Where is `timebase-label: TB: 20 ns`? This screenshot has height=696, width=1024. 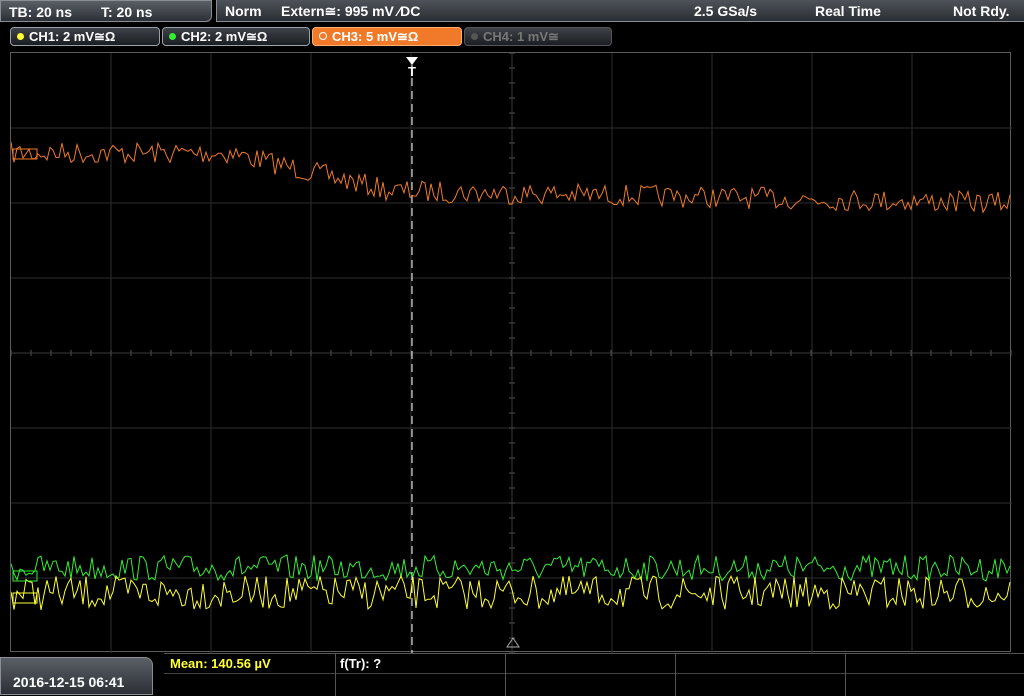 timebase-label: TB: 20 ns is located at coordinates (41, 12).